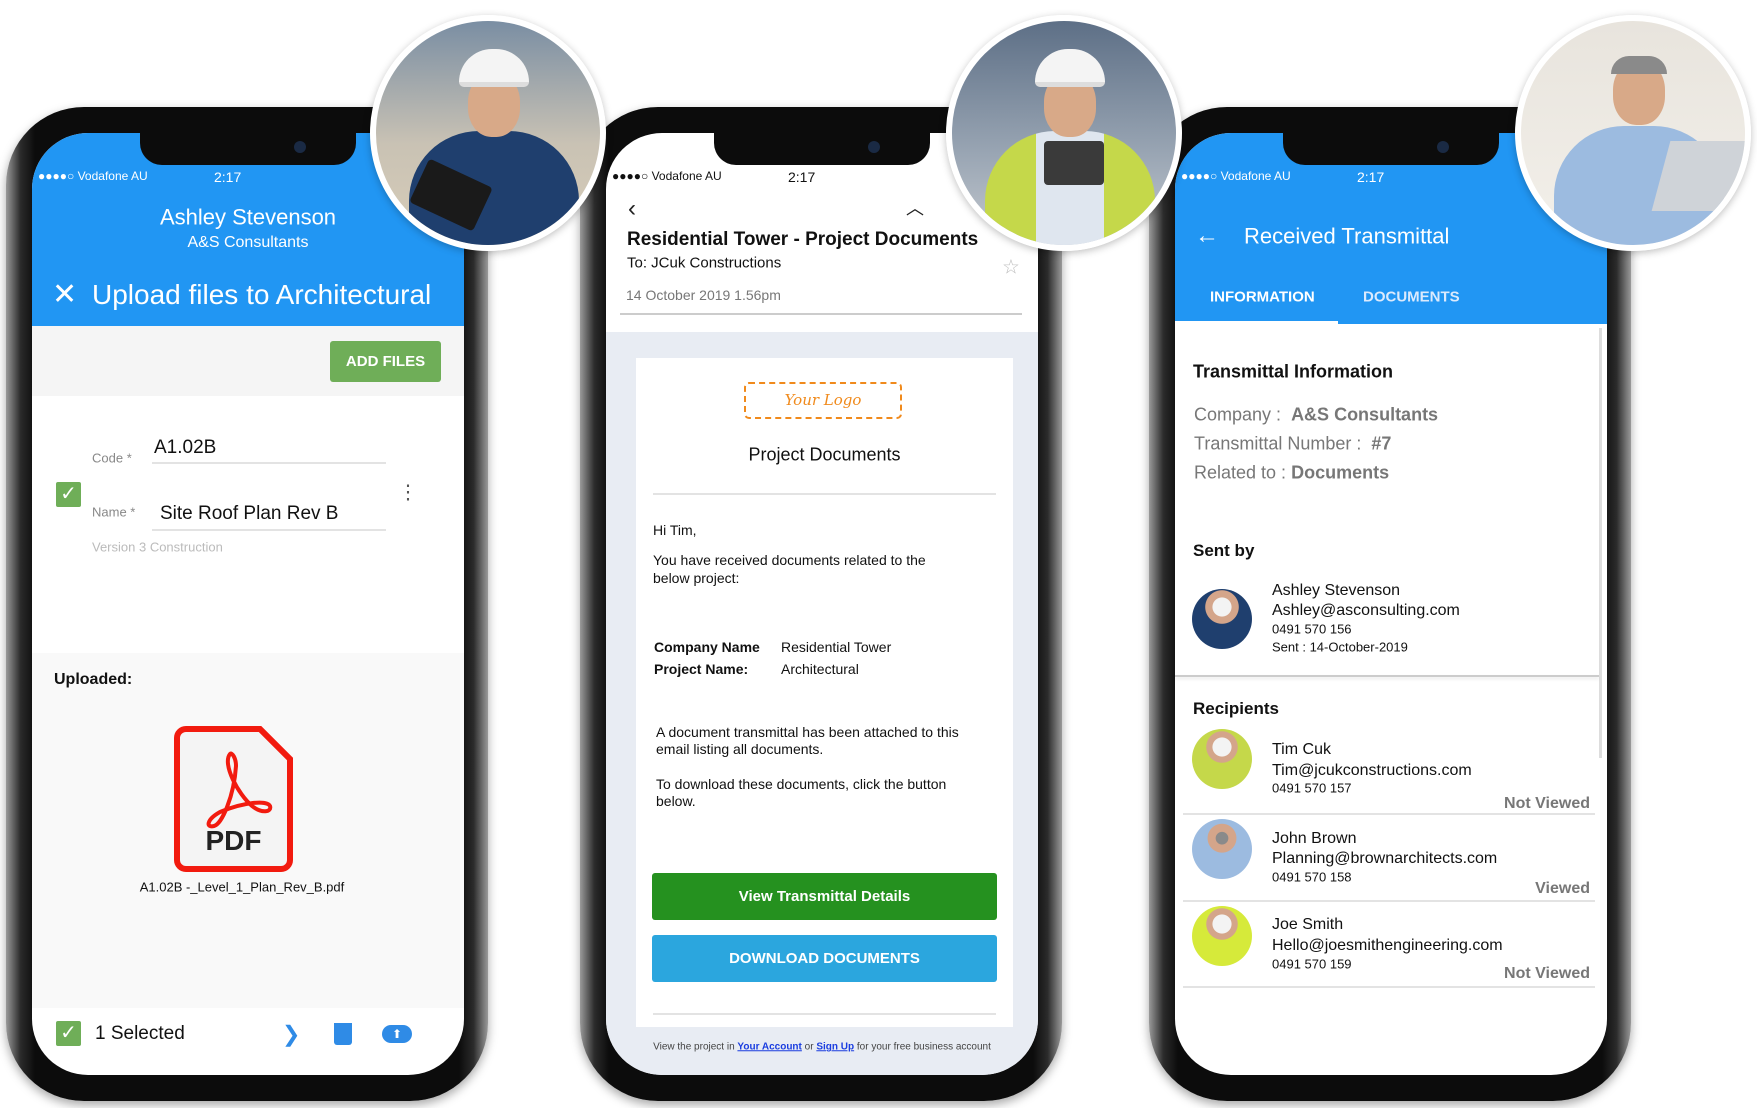  I want to click on active-tab-indicator, so click(1256, 322).